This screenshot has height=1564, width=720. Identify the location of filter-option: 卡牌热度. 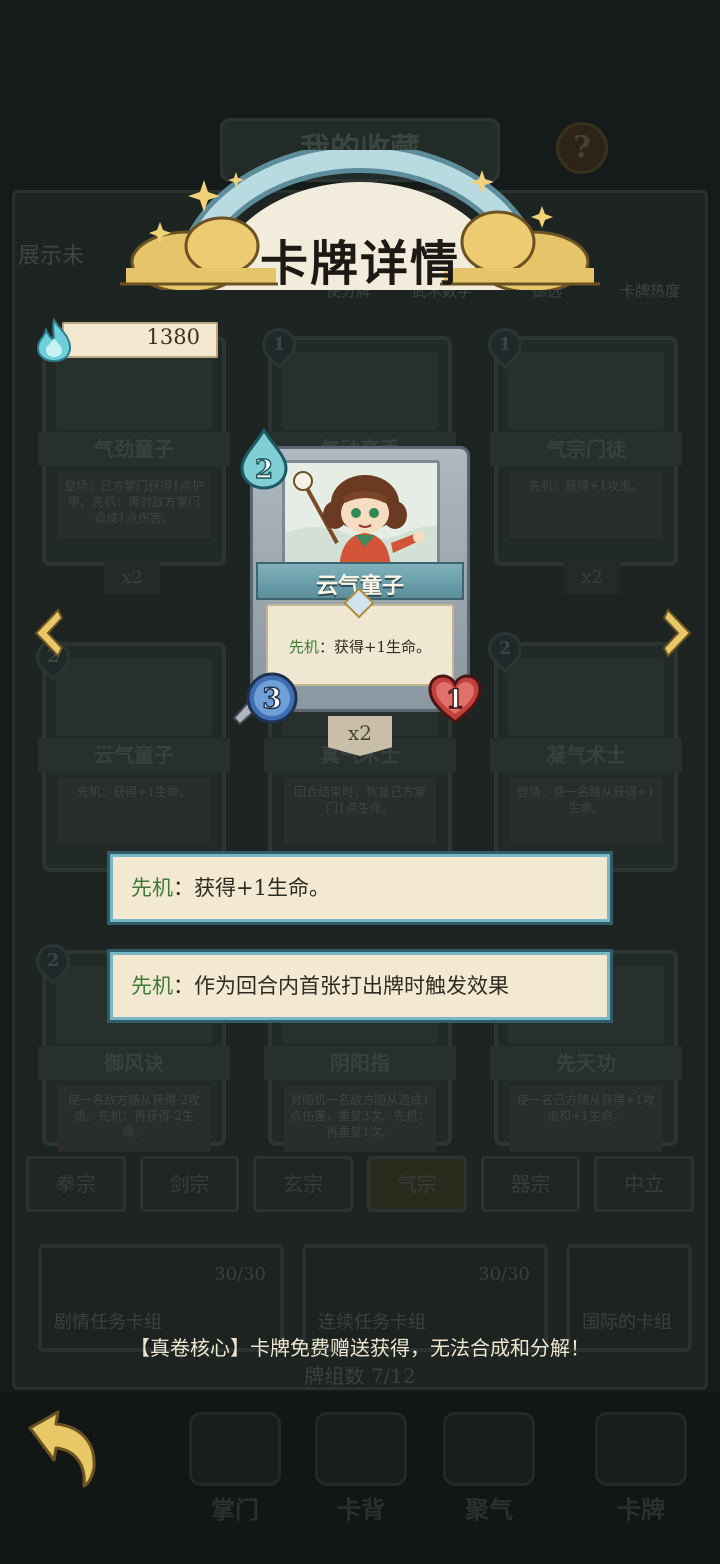
(650, 290).